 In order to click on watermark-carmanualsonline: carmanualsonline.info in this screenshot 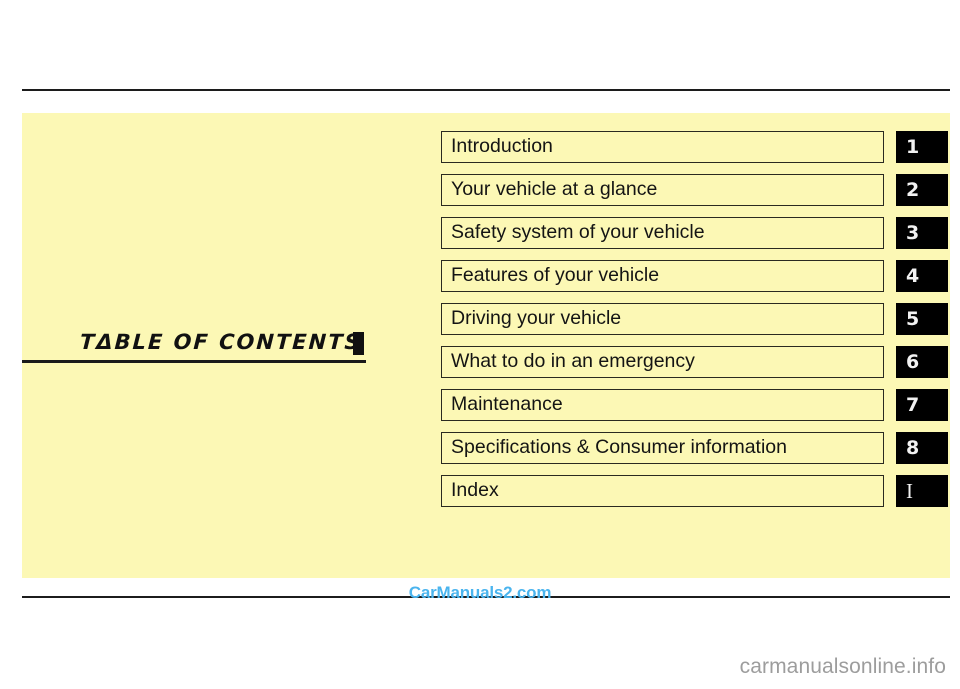, I will do `click(842, 666)`.